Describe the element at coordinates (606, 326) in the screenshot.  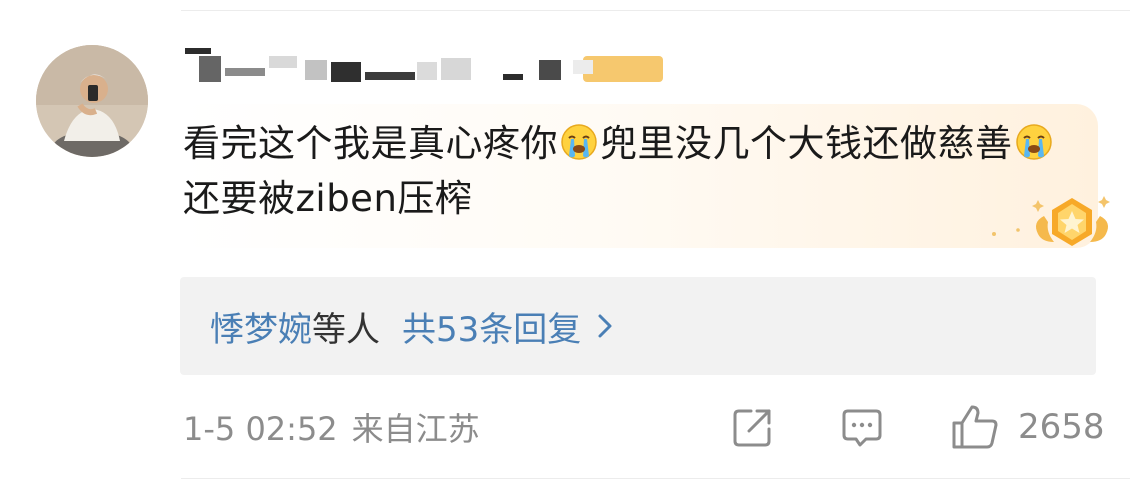
I see `chevron-right-icon` at that location.